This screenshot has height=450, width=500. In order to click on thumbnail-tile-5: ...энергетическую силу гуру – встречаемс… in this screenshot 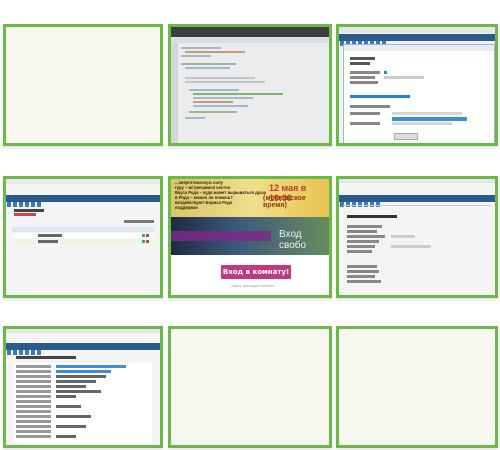, I will do `click(250, 237)`.